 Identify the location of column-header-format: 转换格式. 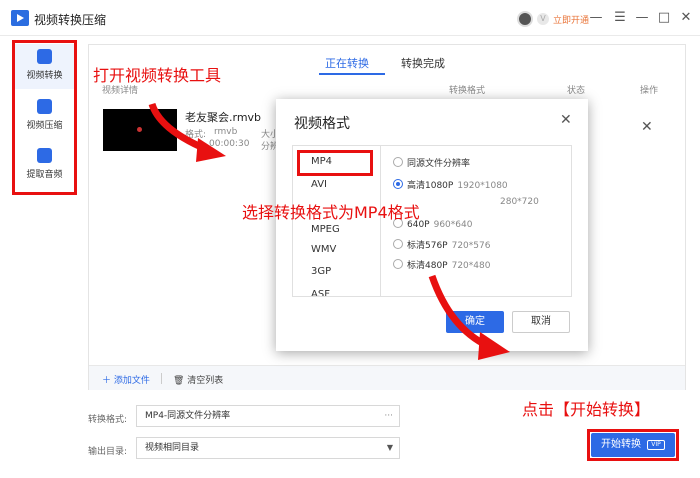
(467, 91).